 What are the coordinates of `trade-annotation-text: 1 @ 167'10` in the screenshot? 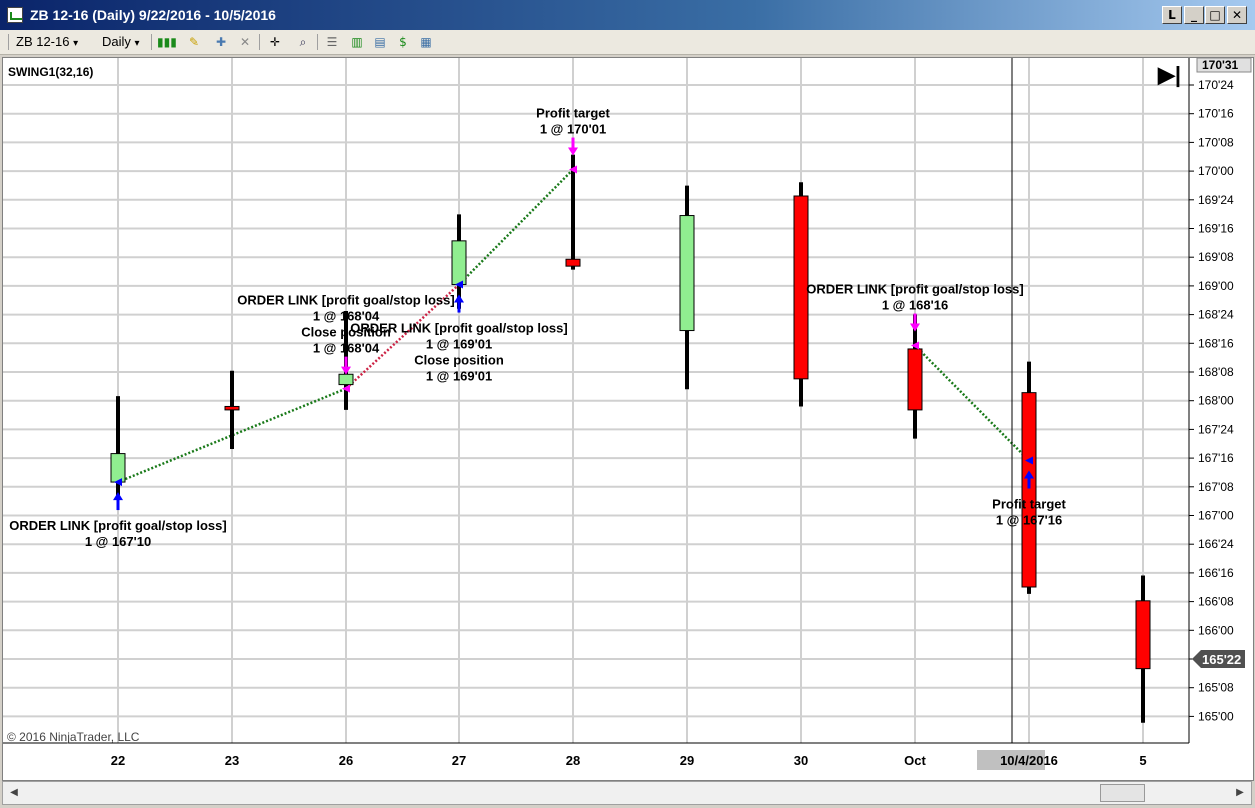 It's located at (118, 541).